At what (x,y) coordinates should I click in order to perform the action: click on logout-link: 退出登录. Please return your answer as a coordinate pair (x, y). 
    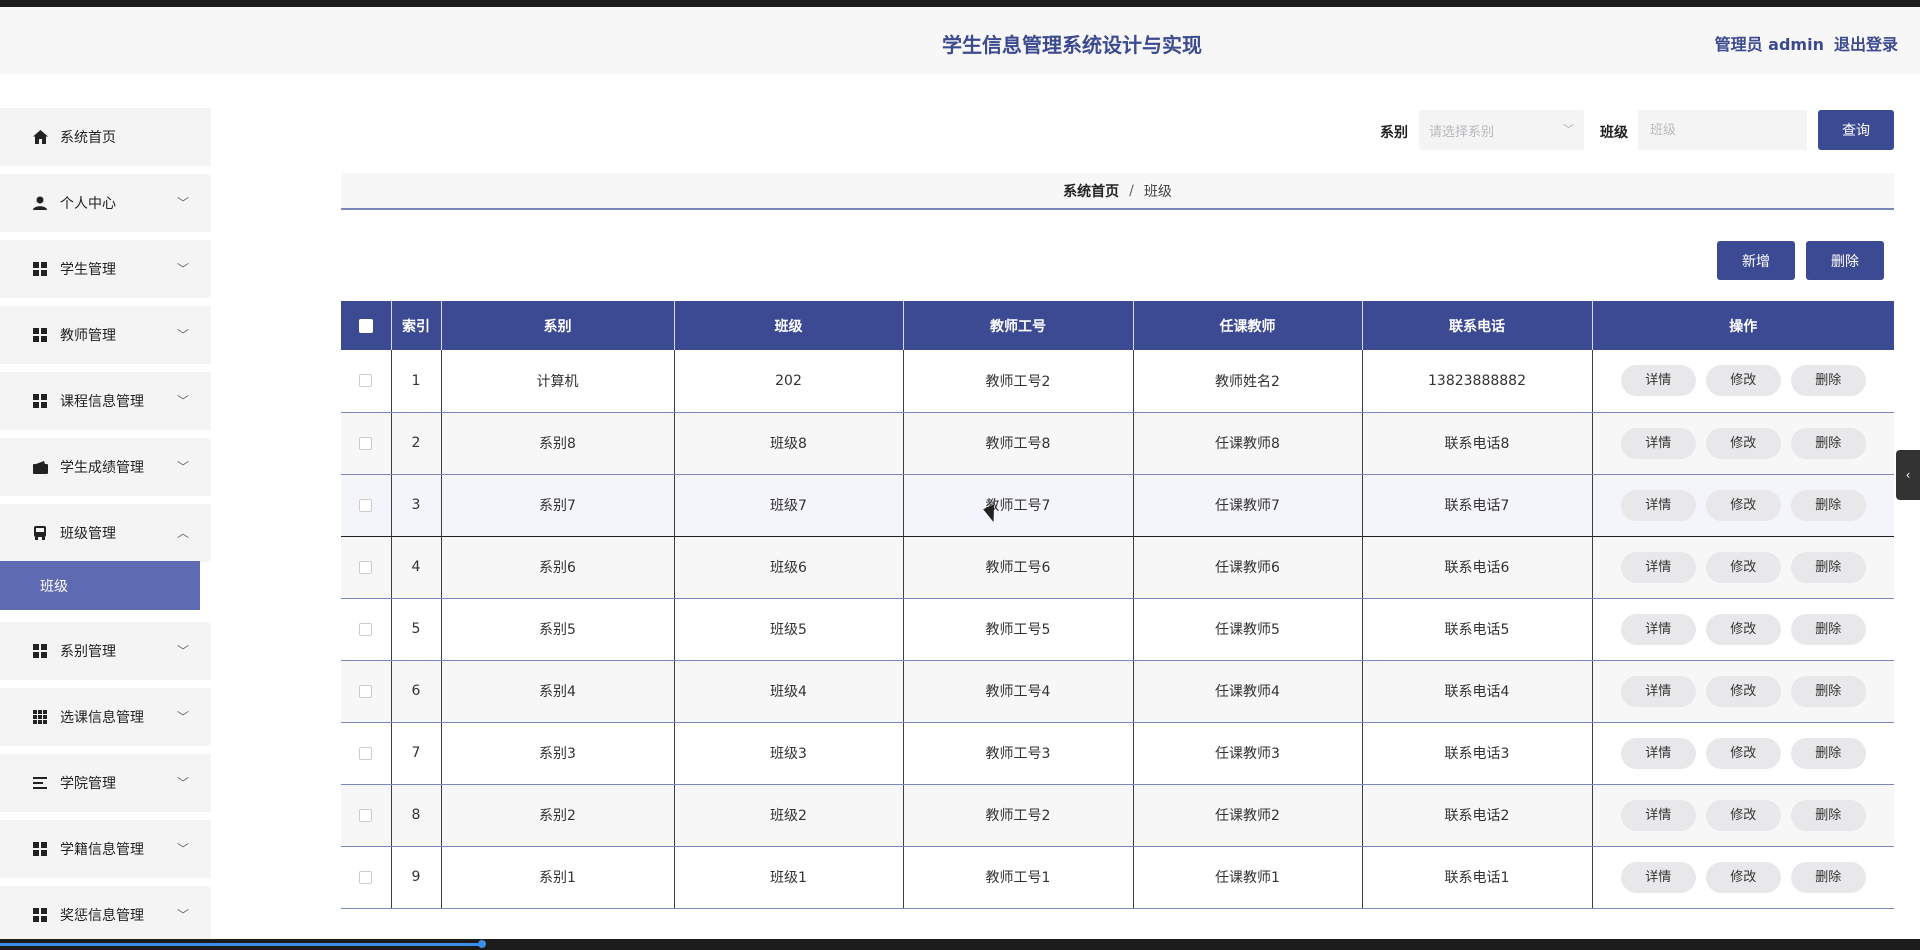
    Looking at the image, I should click on (1866, 43).